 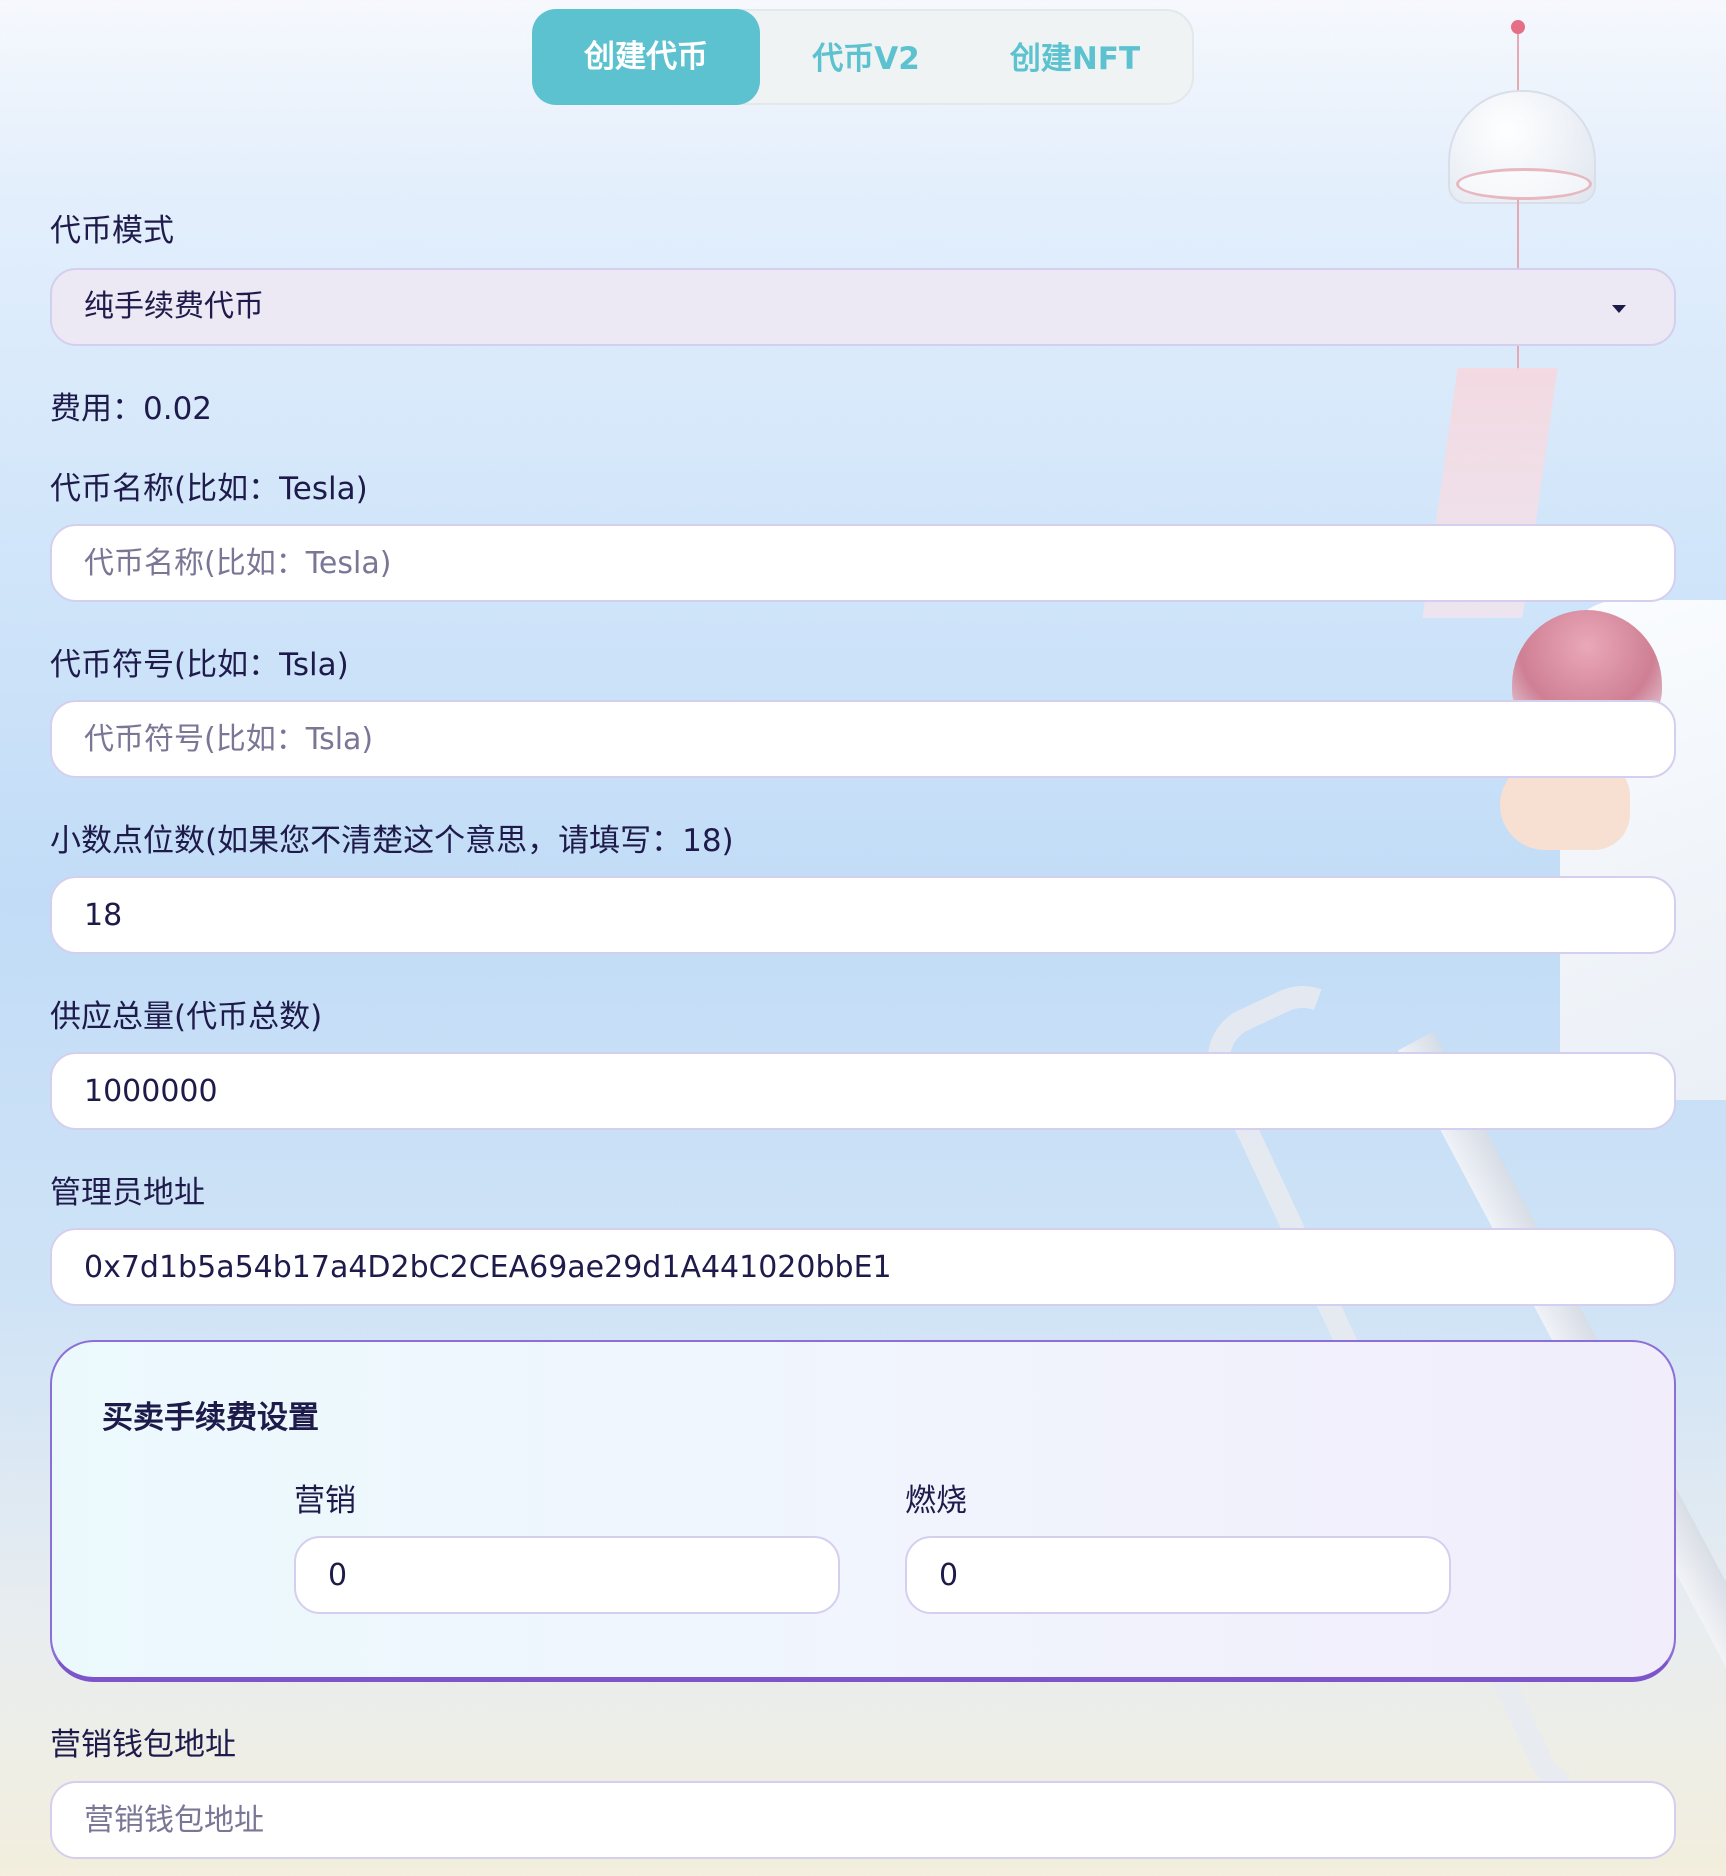 I want to click on token-mode-selected-value: 纯手续费代币, so click(x=174, y=306).